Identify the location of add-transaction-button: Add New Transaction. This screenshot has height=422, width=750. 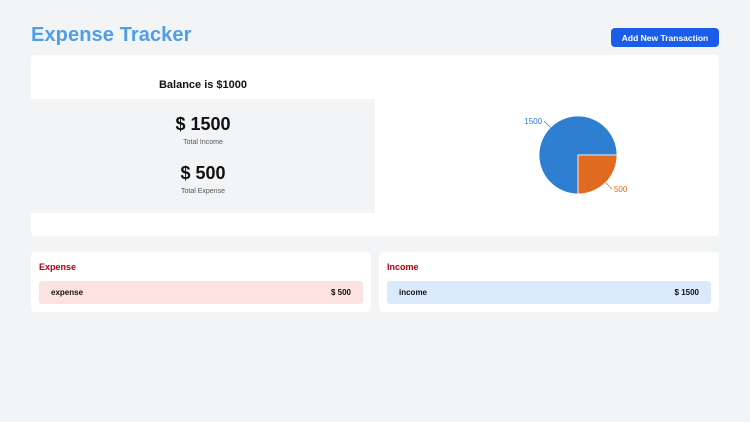
(665, 37).